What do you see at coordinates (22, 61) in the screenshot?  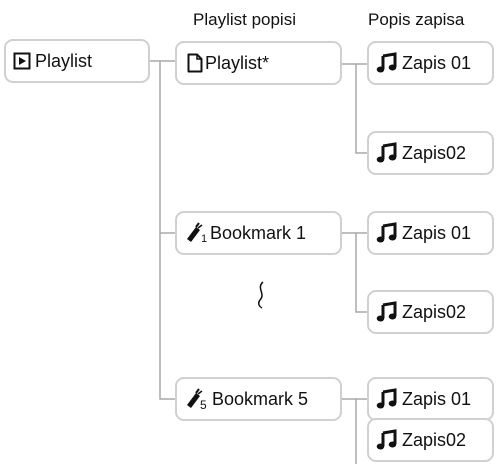 I see `playlist-play-icon` at bounding box center [22, 61].